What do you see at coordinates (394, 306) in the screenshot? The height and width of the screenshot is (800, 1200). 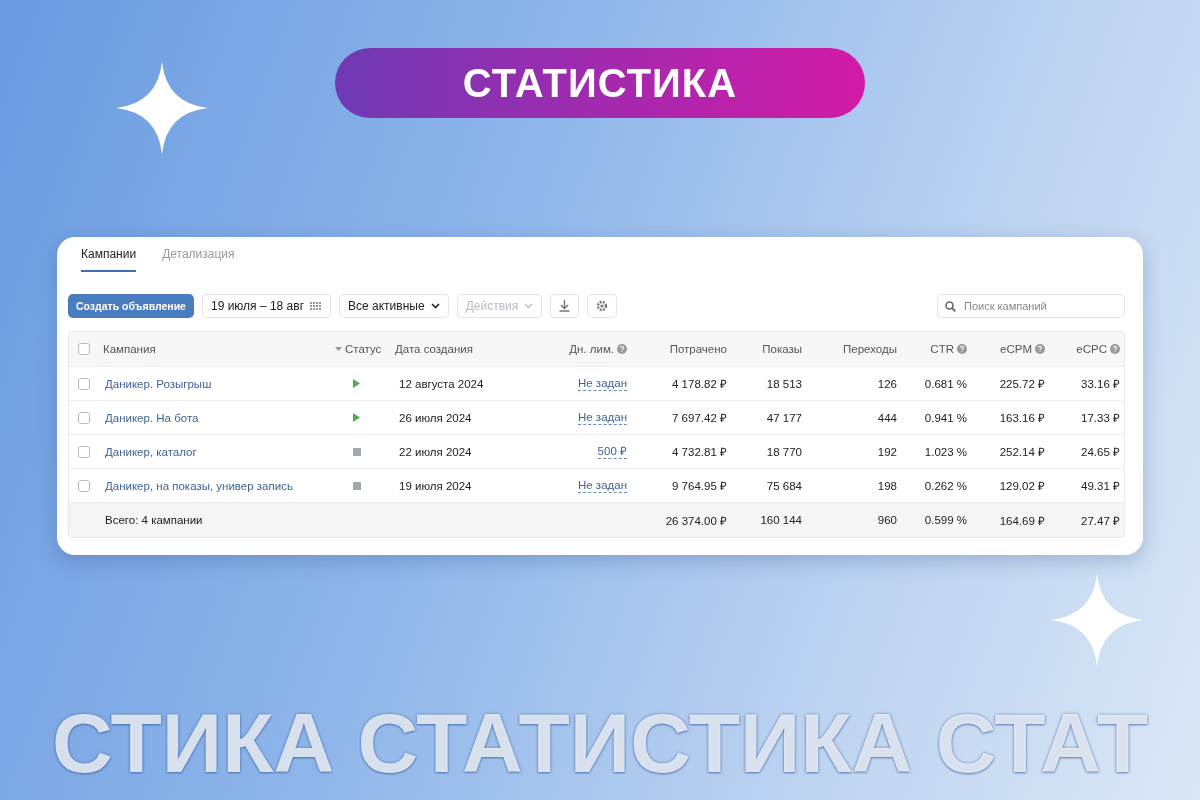 I see `filter-dropdown: Все активные` at bounding box center [394, 306].